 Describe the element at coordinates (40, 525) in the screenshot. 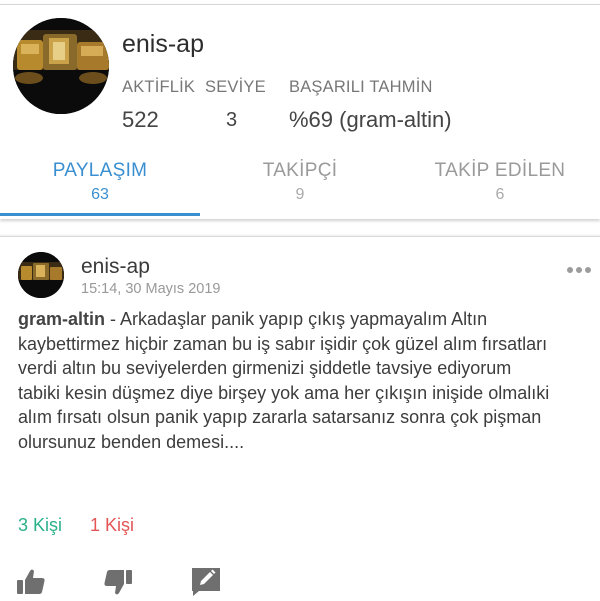

I see `agree-count: 3 Kişi` at that location.